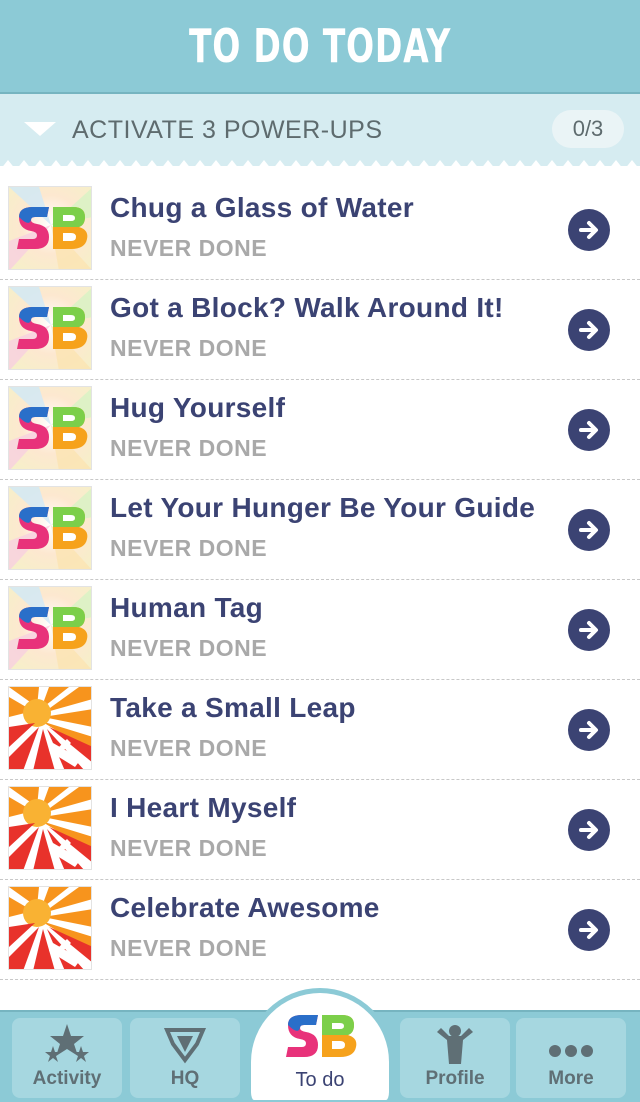 The width and height of the screenshot is (640, 1102). What do you see at coordinates (323, 507) in the screenshot?
I see `item-title: Let Your Hunger Be Your Guide` at bounding box center [323, 507].